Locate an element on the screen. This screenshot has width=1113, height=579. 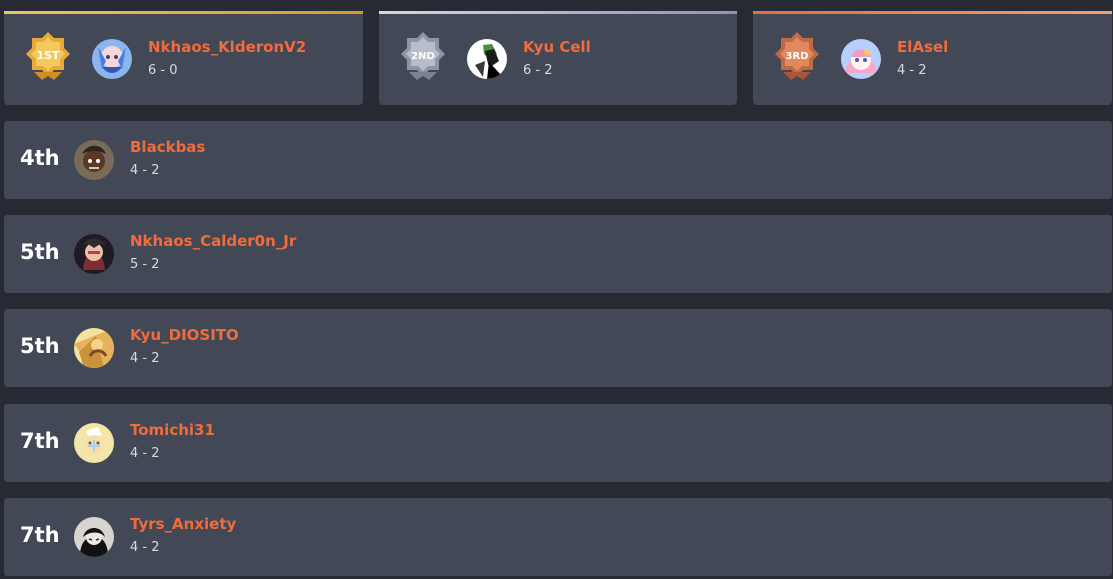
medal-label: 1ST is located at coordinates (48, 55).